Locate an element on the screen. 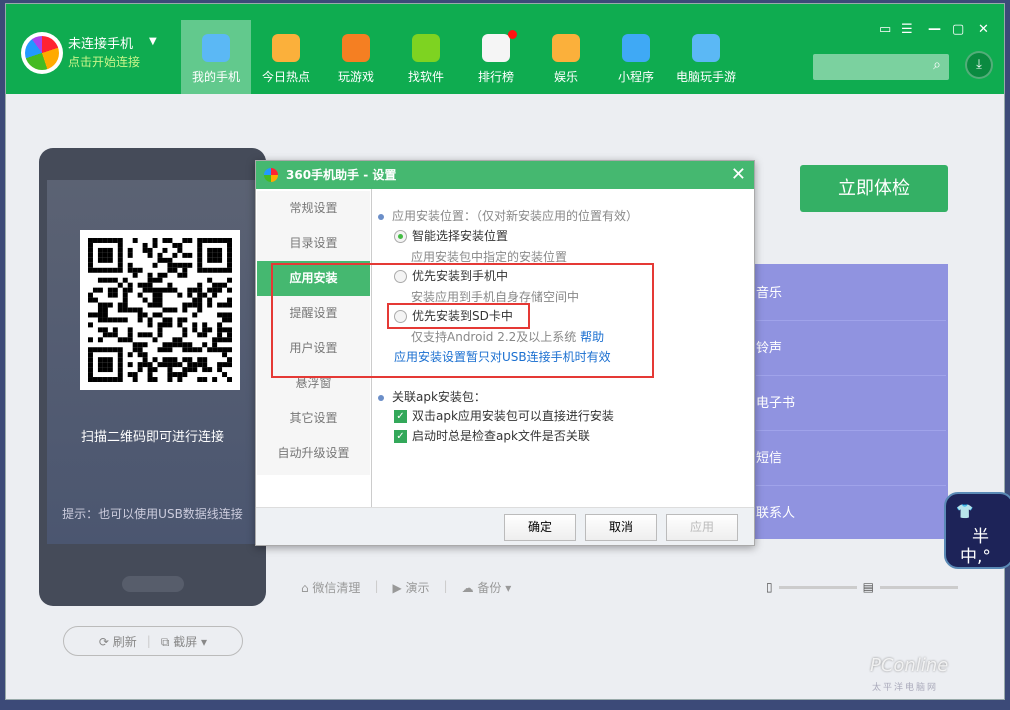  nav-label: 我的手机 is located at coordinates (215, 77).